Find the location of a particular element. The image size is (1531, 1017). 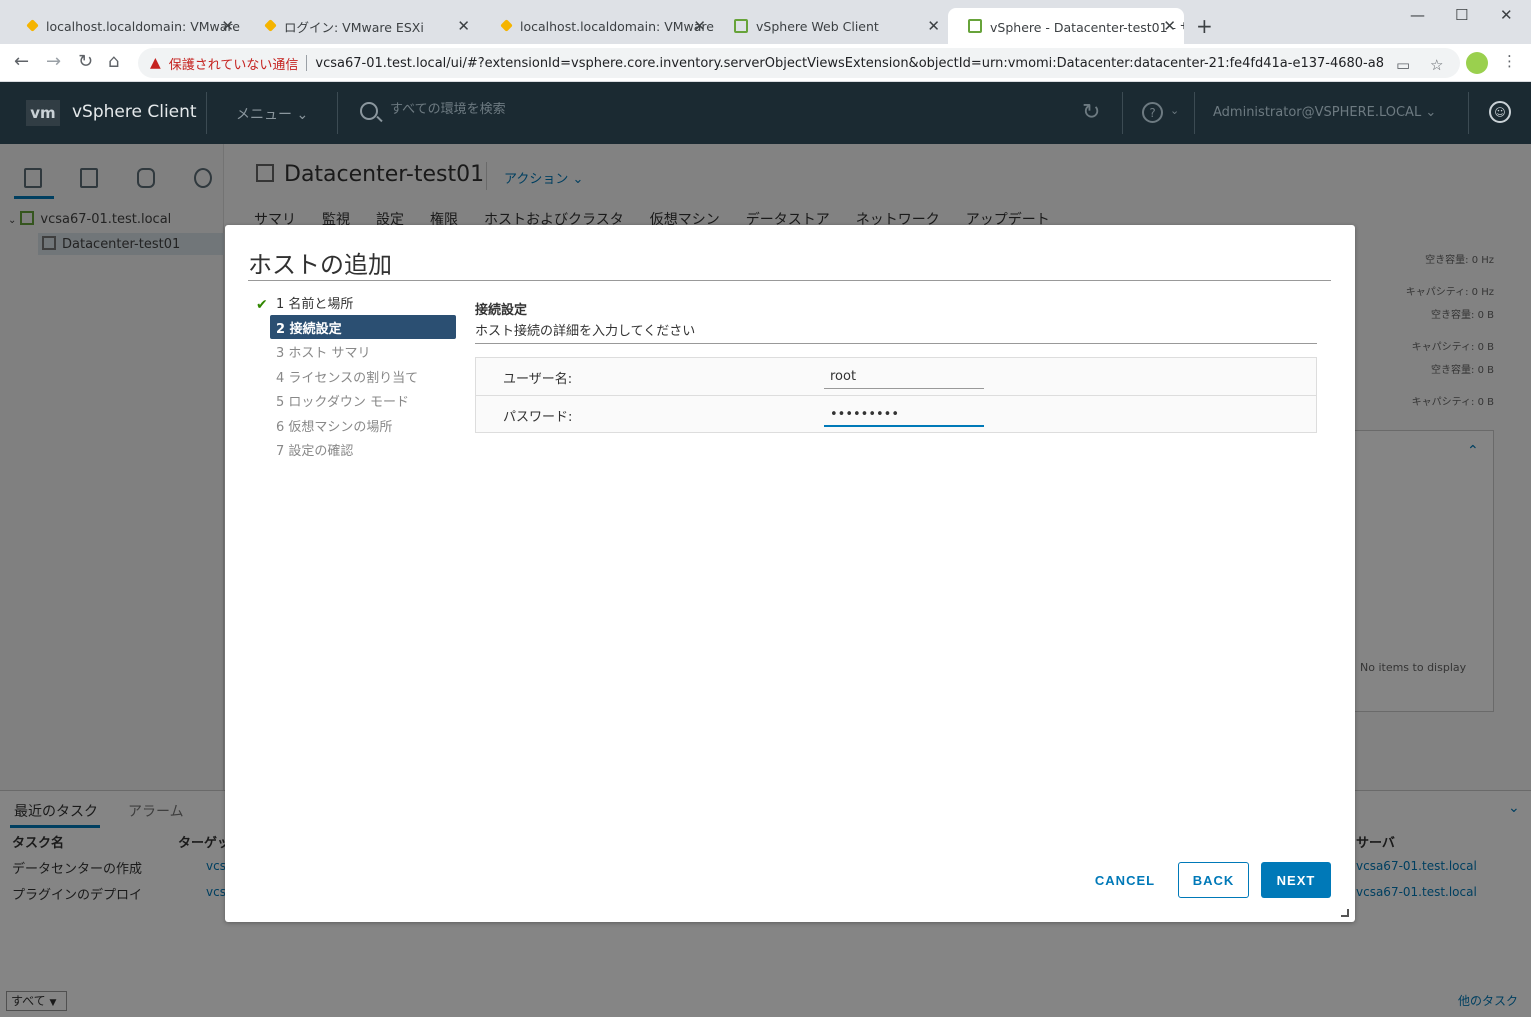

resize-handle-icon is located at coordinates (1345, 913).